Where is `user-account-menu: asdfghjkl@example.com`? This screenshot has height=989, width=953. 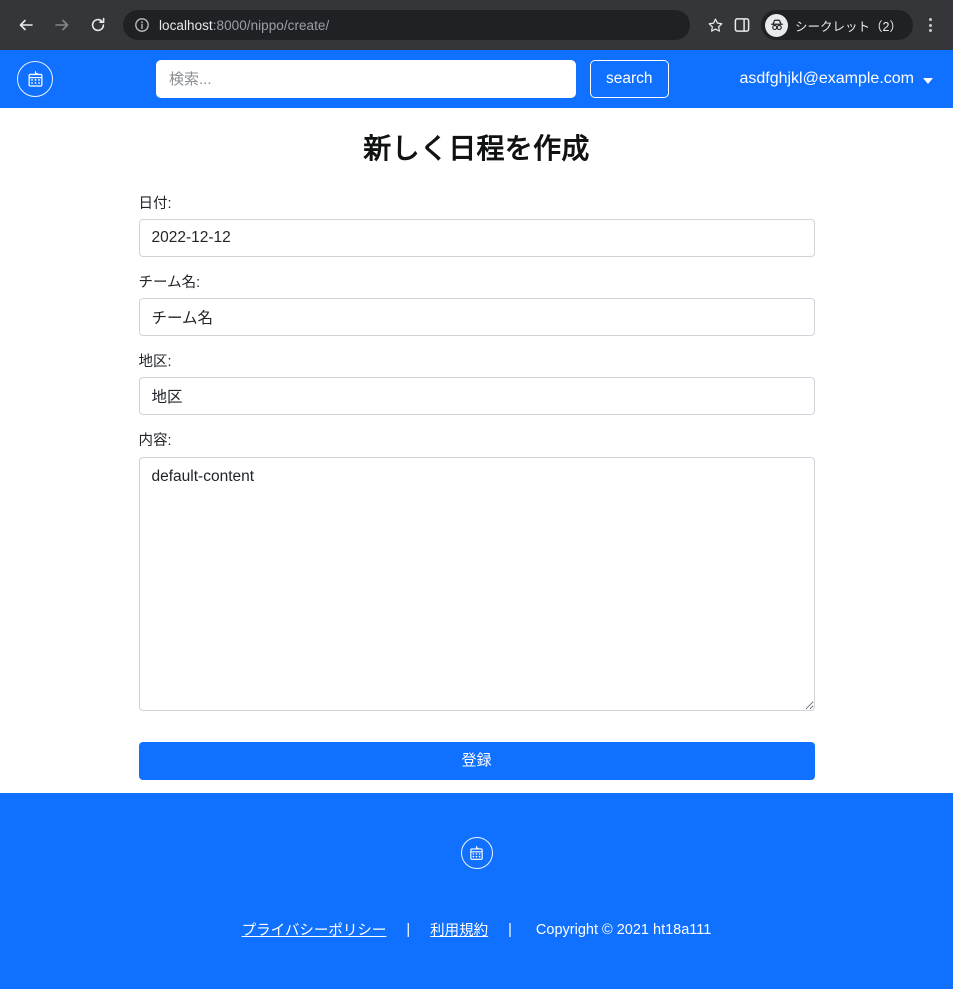 user-account-menu: asdfghjkl@example.com is located at coordinates (838, 79).